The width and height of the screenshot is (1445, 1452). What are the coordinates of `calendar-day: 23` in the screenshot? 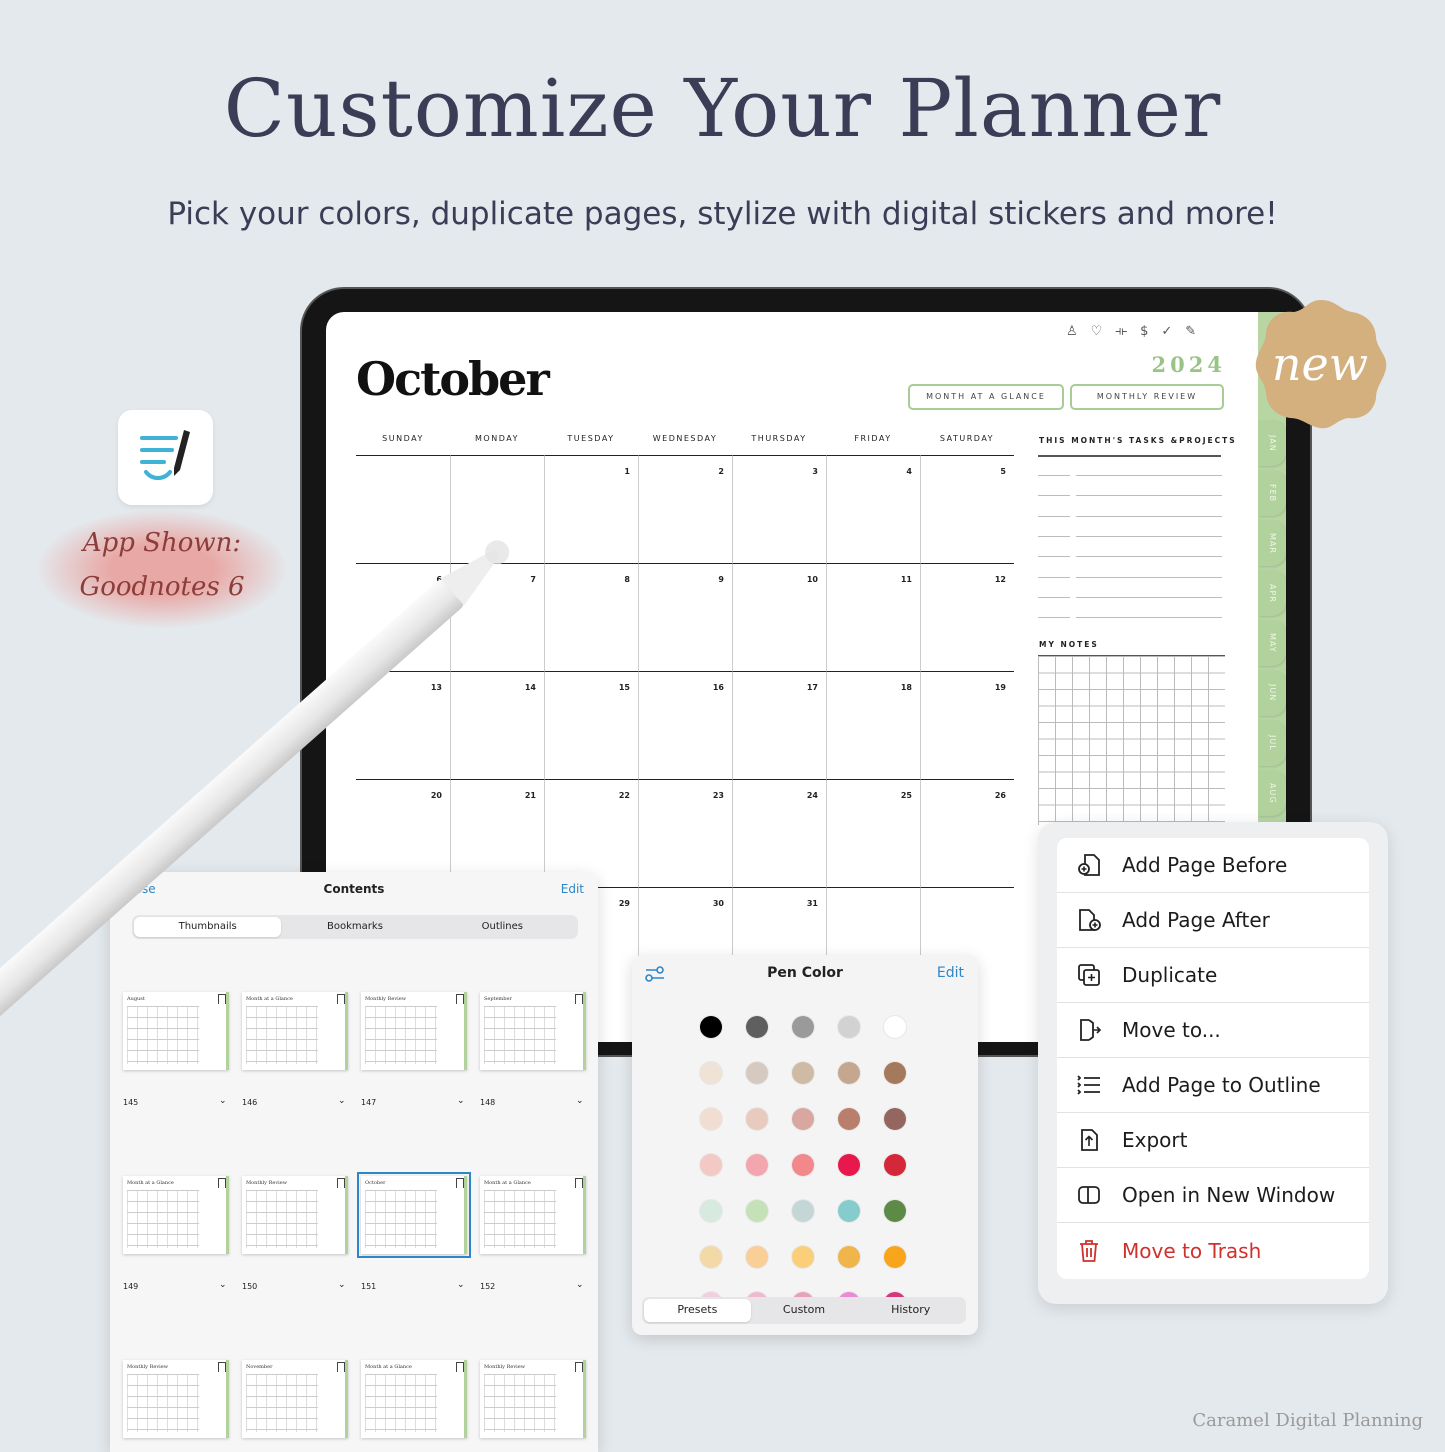 It's located at (685, 833).